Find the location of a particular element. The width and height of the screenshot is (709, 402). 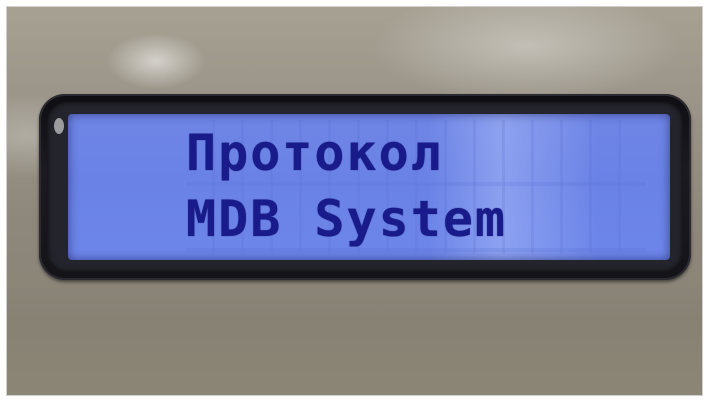

lcd-line-1: Протокол is located at coordinates (314, 153).